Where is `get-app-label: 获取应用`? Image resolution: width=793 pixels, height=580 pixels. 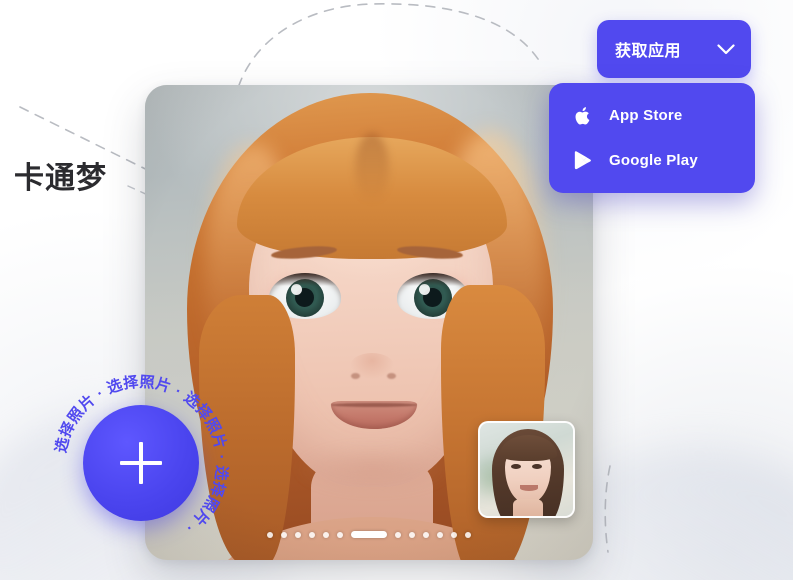
get-app-label: 获取应用 is located at coordinates (648, 51).